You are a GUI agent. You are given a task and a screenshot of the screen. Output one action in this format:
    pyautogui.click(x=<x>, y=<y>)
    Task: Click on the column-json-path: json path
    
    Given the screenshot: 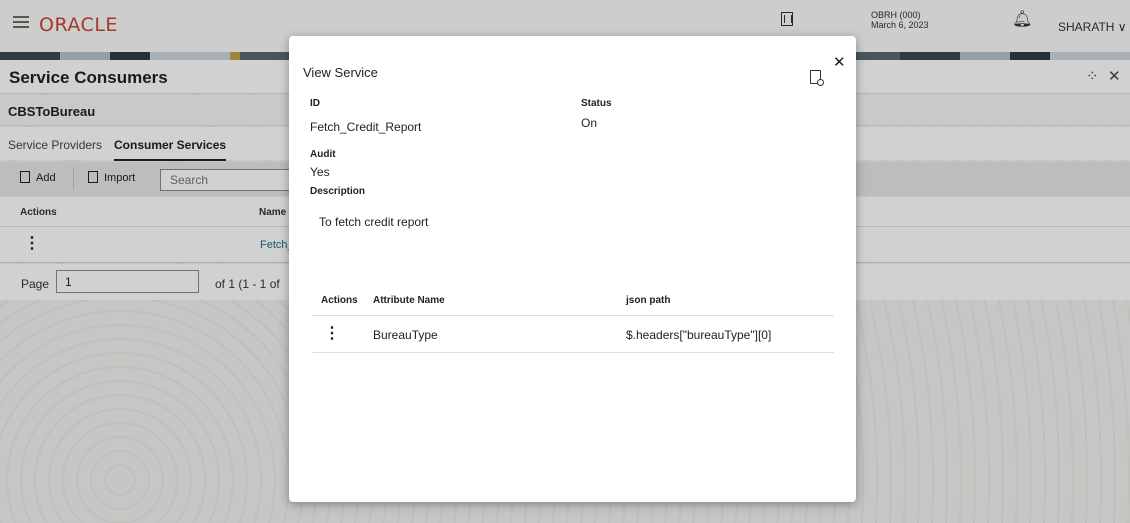 What is the action you would take?
    pyautogui.click(x=648, y=300)
    